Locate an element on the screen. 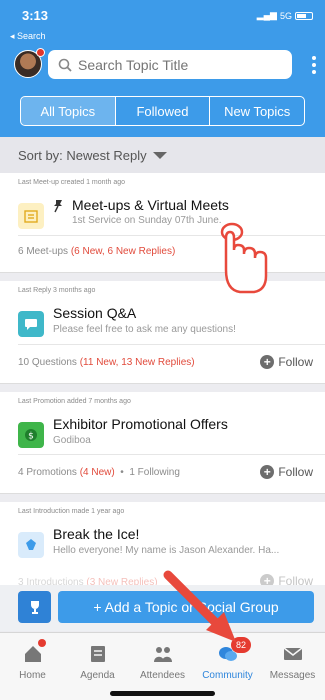 This screenshot has height=700, width=325. card-subtitle: Godiboa is located at coordinates (72, 440).